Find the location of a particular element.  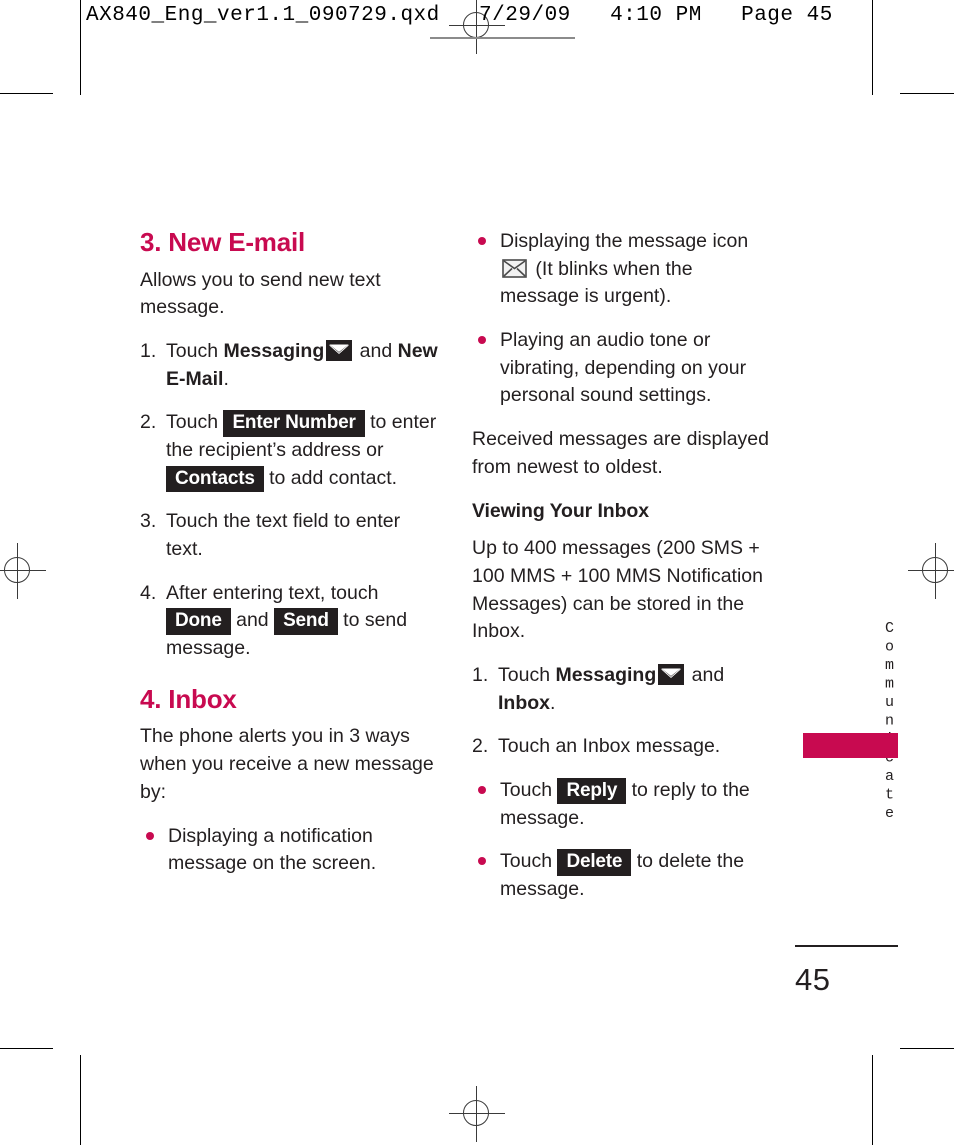

trim-line-right-bottom is located at coordinates (872, 1100).